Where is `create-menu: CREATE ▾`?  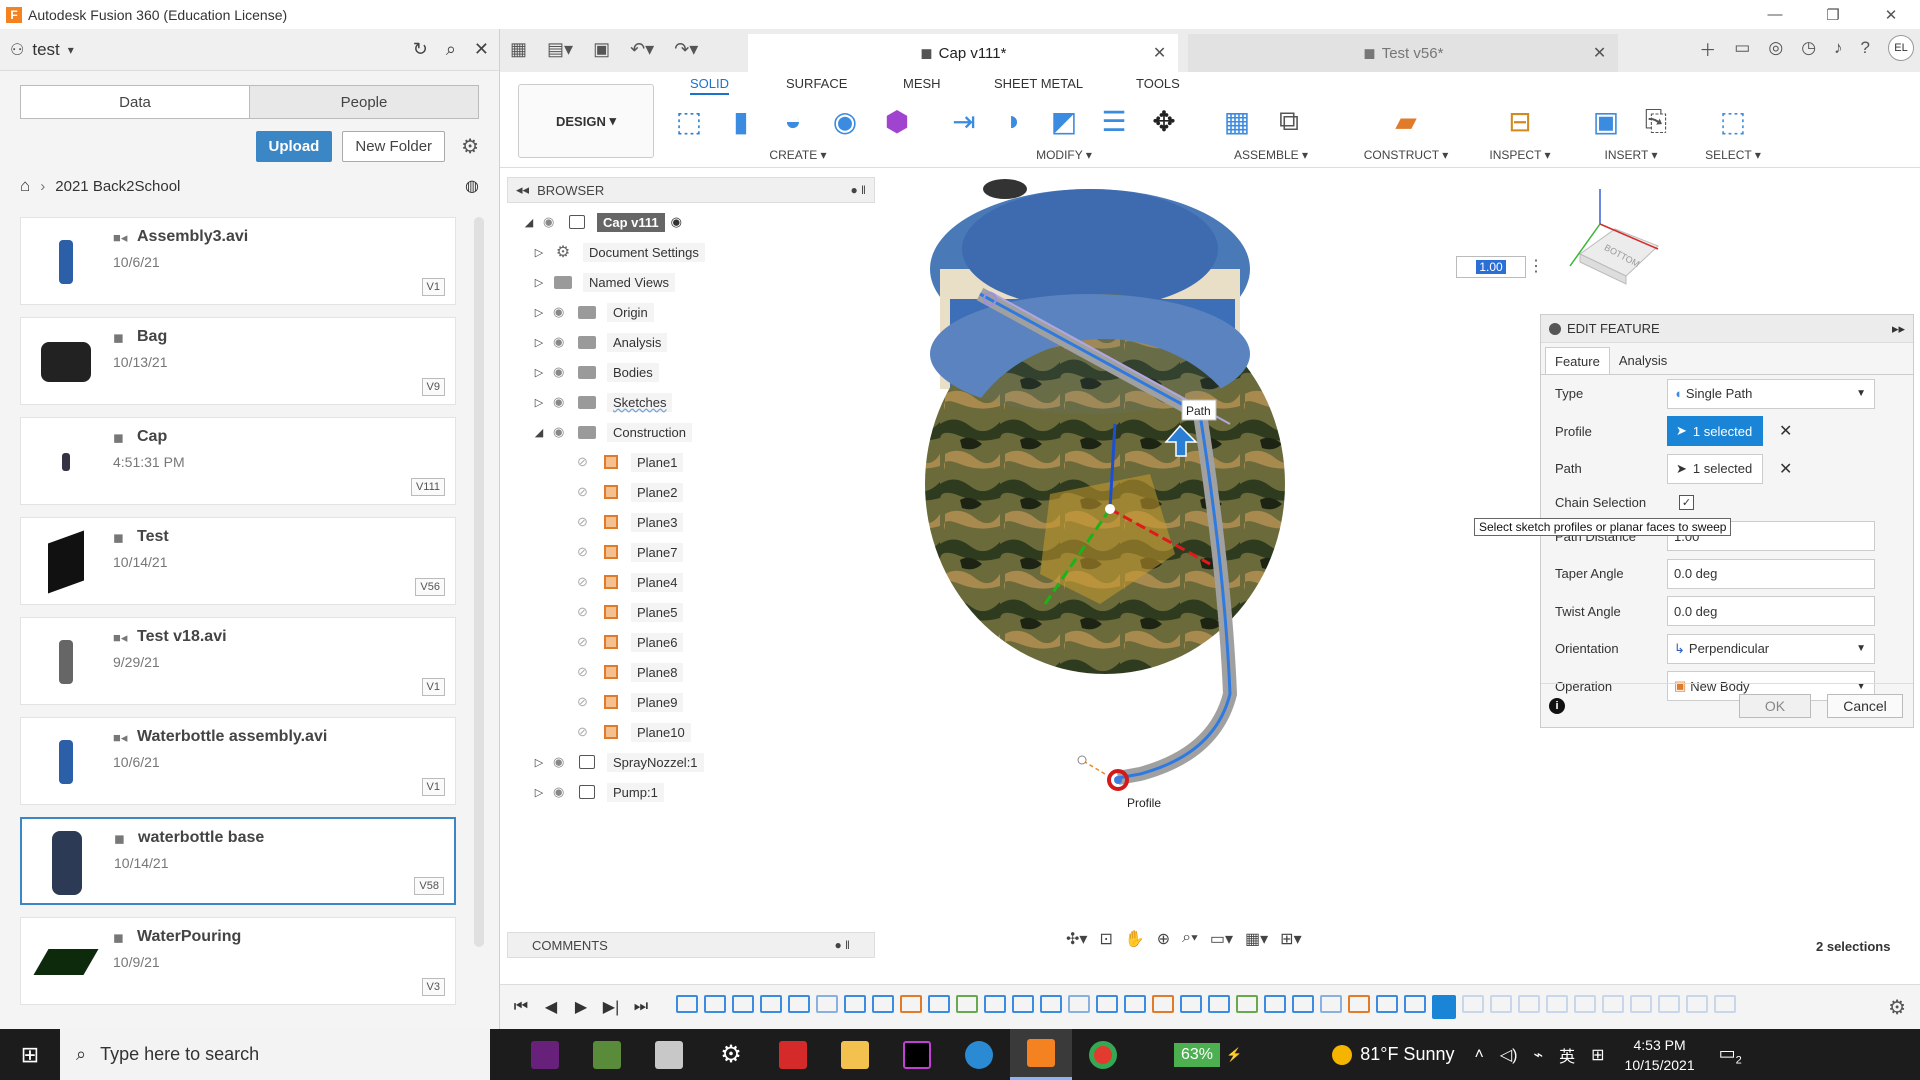
create-menu: CREATE ▾ is located at coordinates (798, 155).